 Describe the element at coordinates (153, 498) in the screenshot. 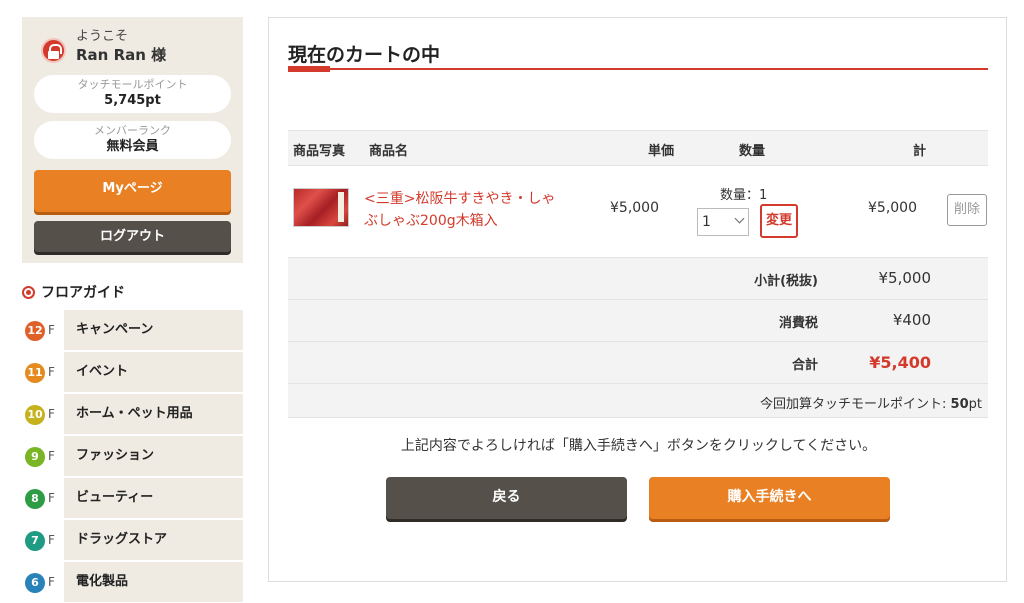

I see `floor-label: ビューティー` at that location.